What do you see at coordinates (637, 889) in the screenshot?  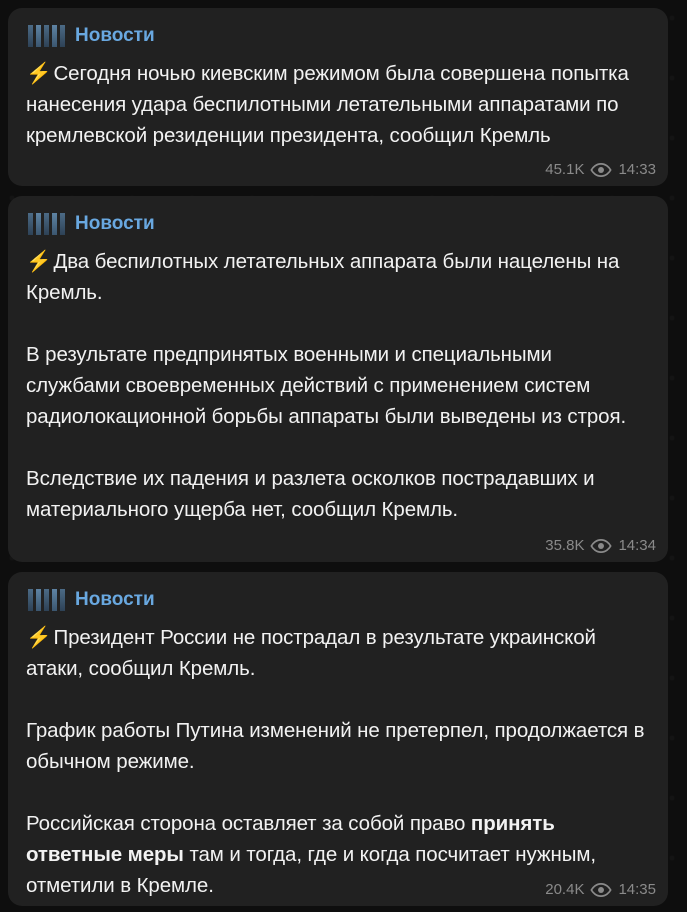 I see `message-time: 14:35` at bounding box center [637, 889].